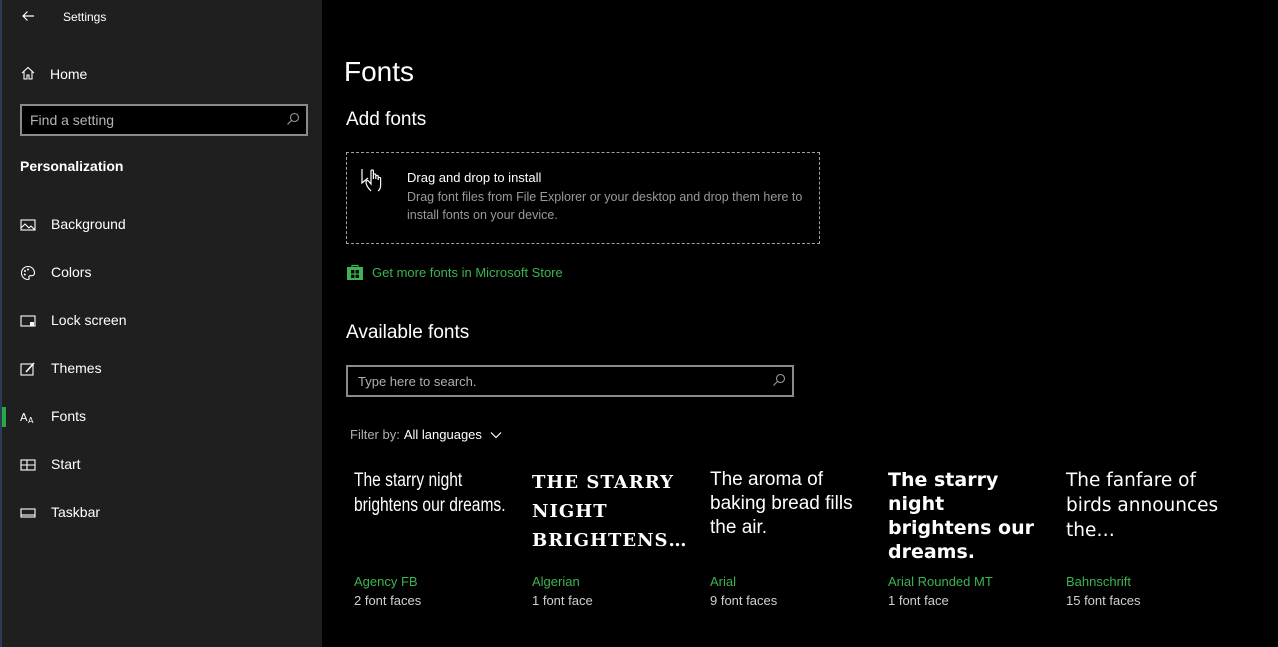  I want to click on font-faces-count: 2 font faces, so click(388, 600).